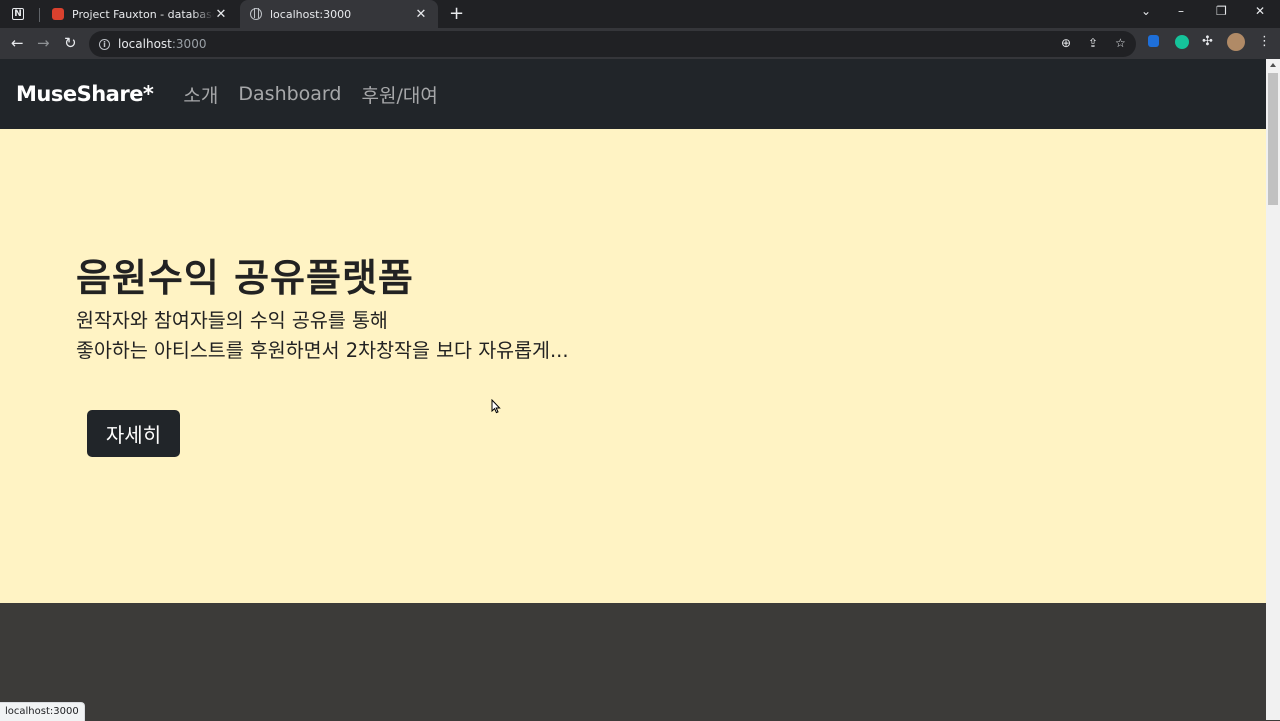 This screenshot has height=721, width=1280. I want to click on tab-localhost: localhost:3000 ✕, so click(339, 14).